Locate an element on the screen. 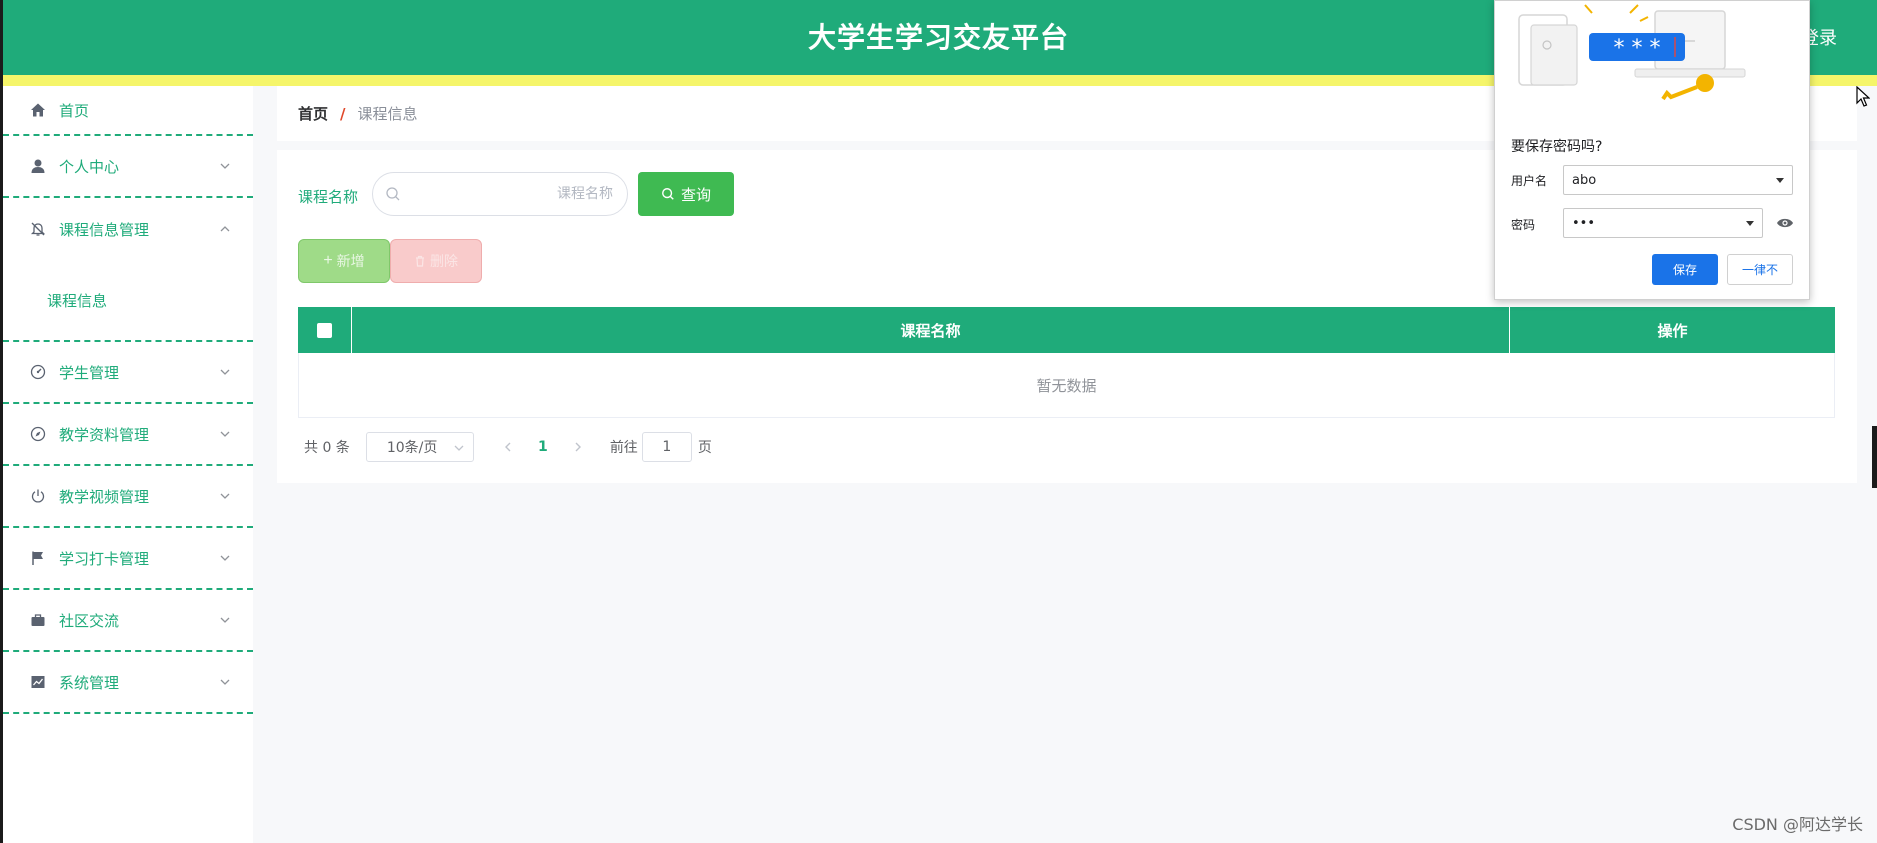 The image size is (1877, 843). sidebar-item-teaching-videos: 教学视频管理 is located at coordinates (128, 497).